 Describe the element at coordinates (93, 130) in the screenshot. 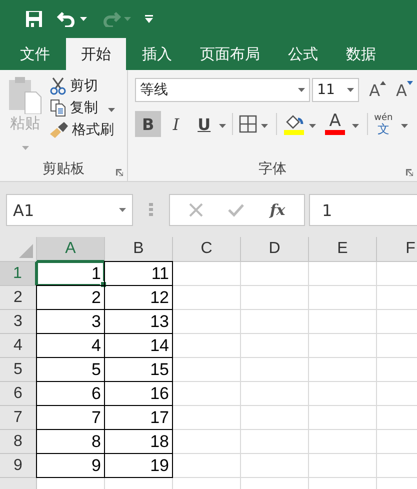

I see `painter-button: 格式刷` at that location.